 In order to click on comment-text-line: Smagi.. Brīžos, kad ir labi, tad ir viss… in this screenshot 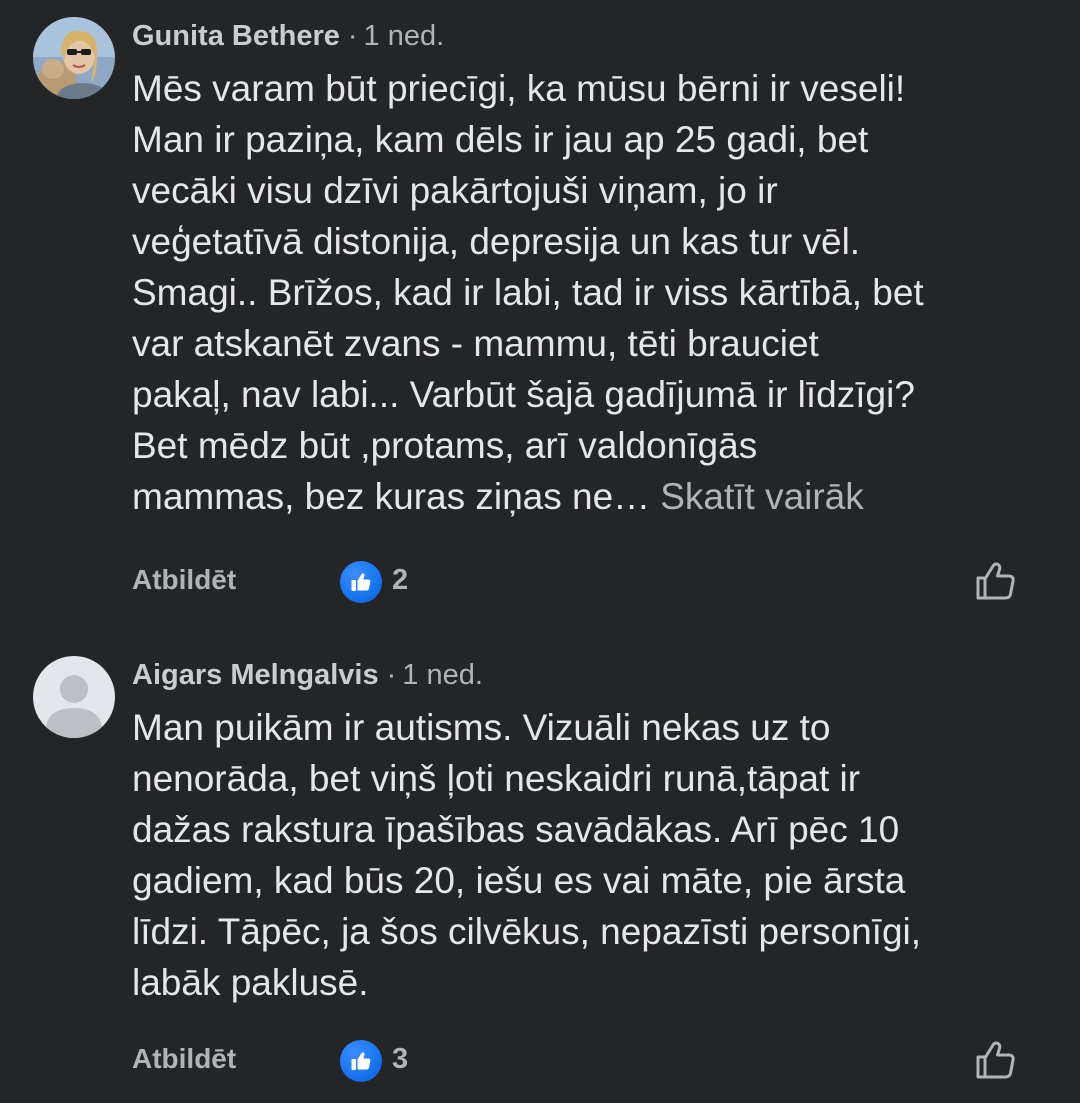, I will do `click(528, 292)`.